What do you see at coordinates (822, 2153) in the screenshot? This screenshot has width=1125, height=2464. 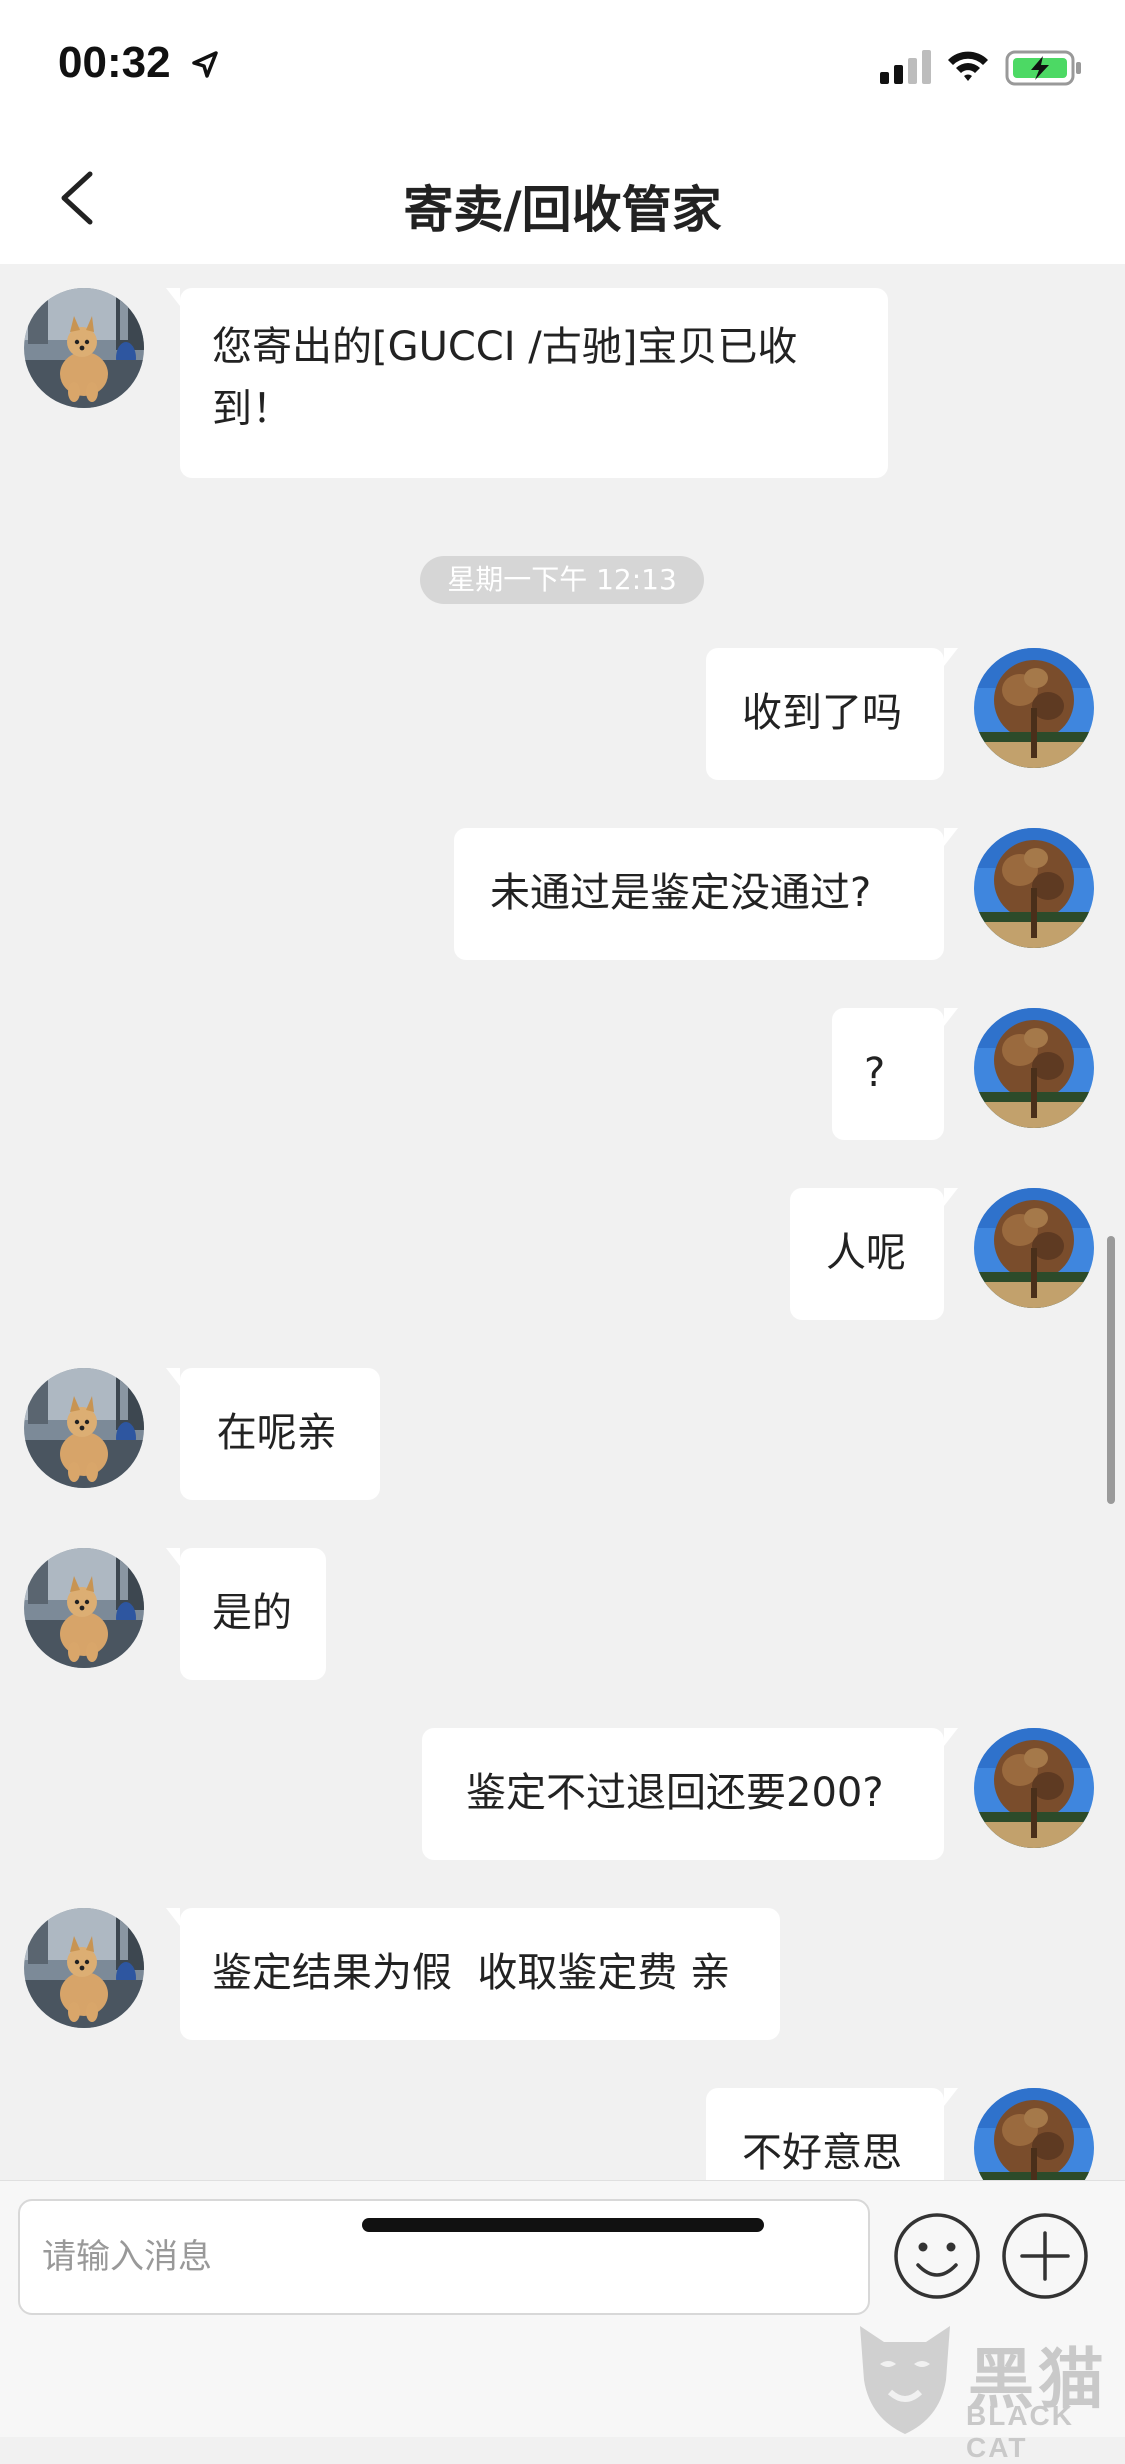 I see `message-text: 不好意思` at bounding box center [822, 2153].